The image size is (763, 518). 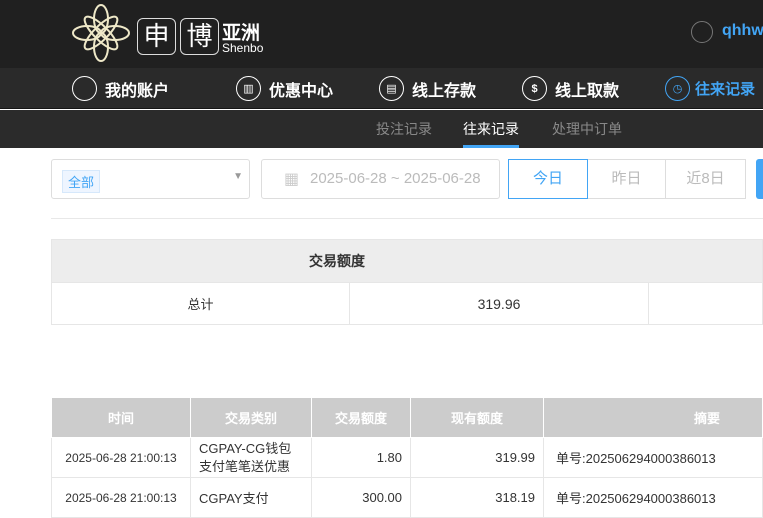 I want to click on summary-header: 交易额度, so click(x=407, y=261).